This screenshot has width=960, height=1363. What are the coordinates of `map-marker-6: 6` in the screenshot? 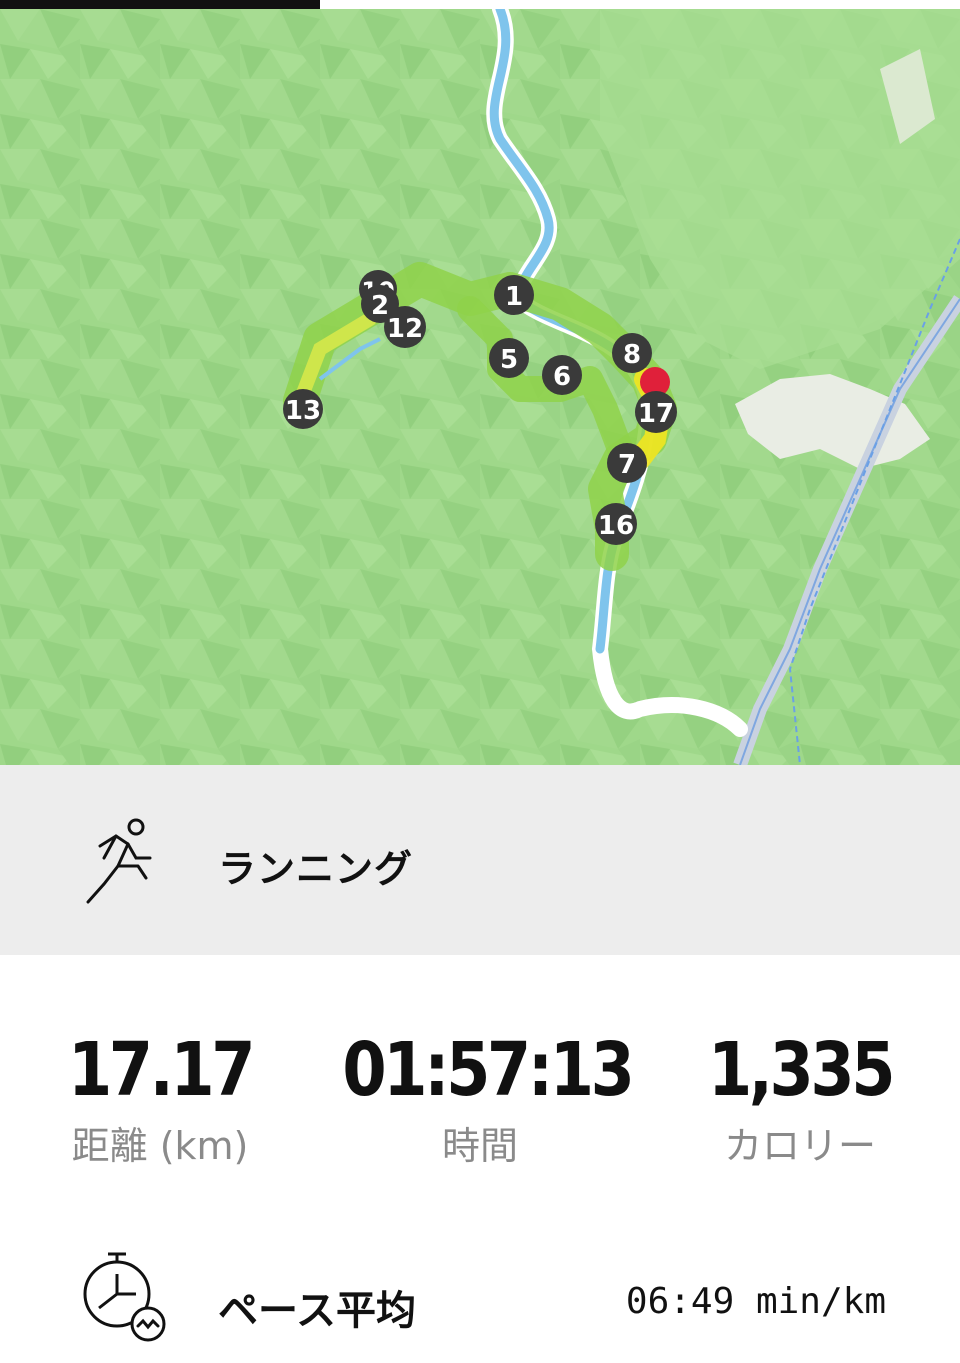 It's located at (562, 375).